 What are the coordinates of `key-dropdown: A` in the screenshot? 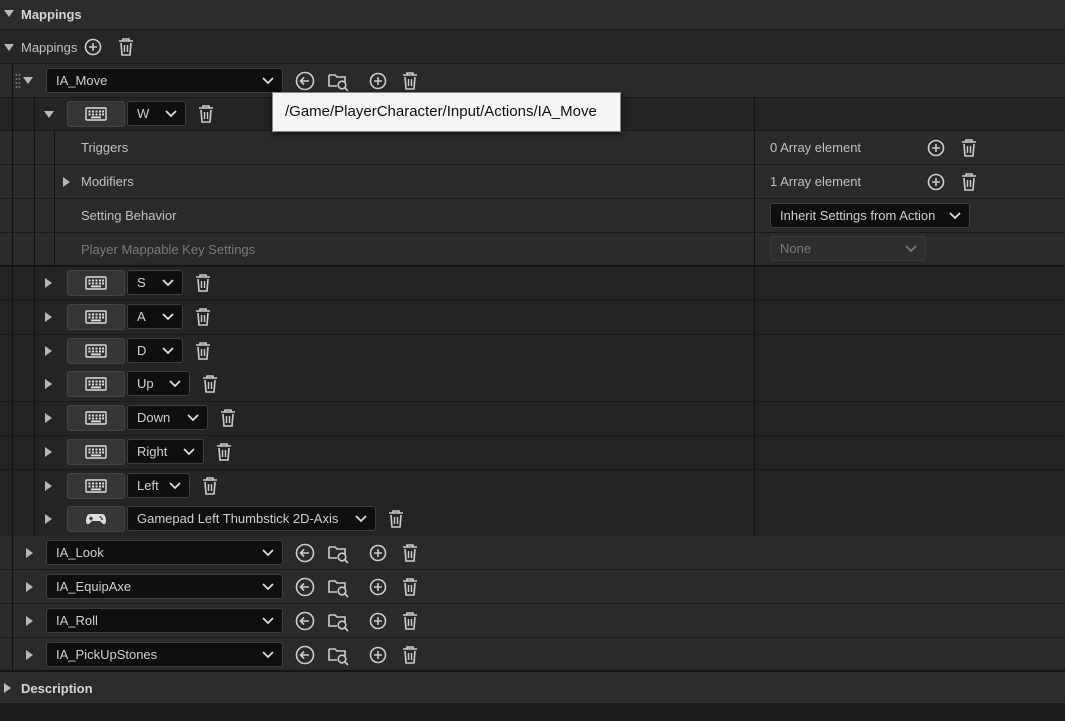 It's located at (155, 316).